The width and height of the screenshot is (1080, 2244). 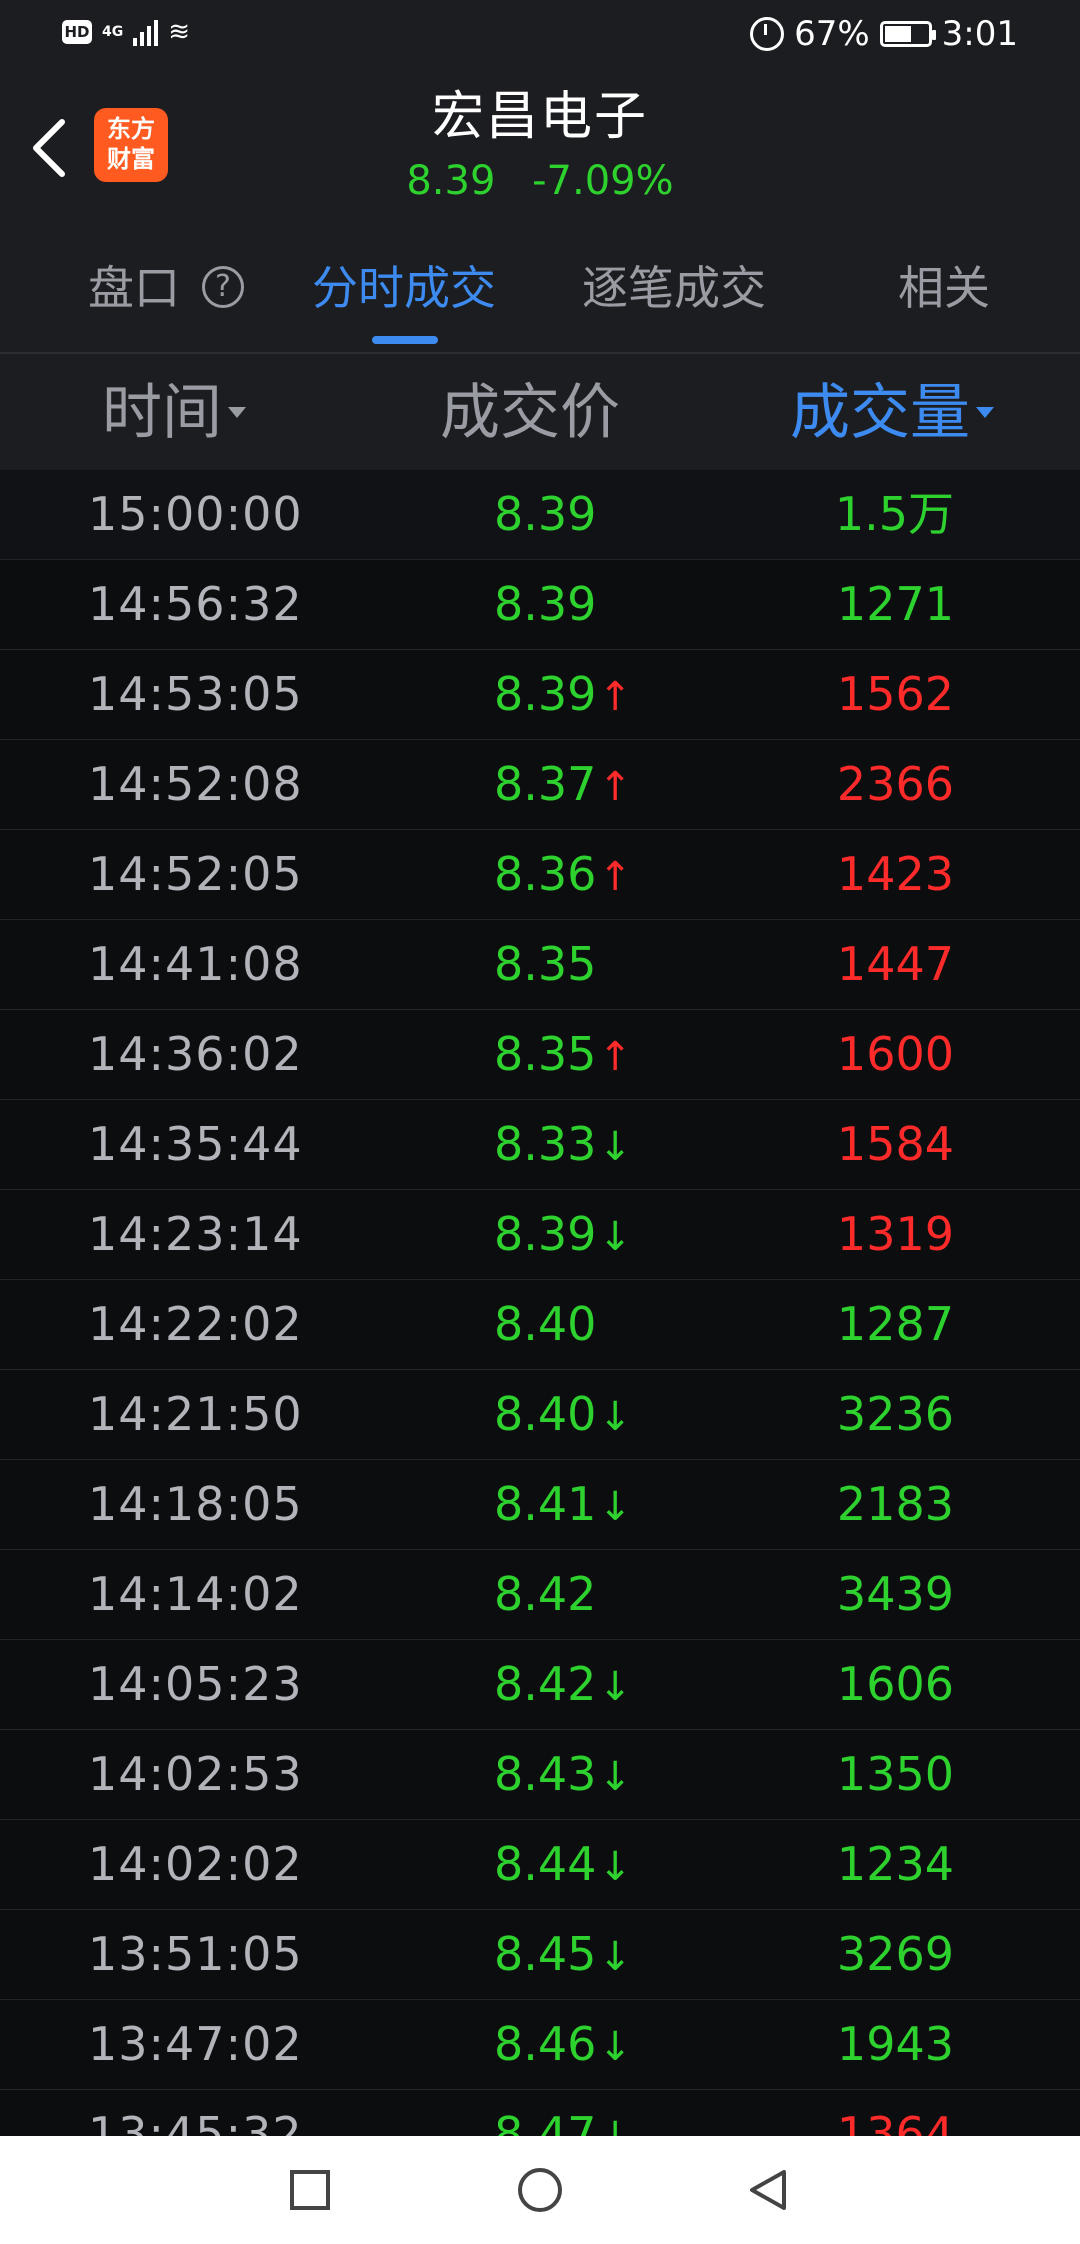 I want to click on trade-row: 14:52:08 8.37↑ 2366, so click(x=540, y=785).